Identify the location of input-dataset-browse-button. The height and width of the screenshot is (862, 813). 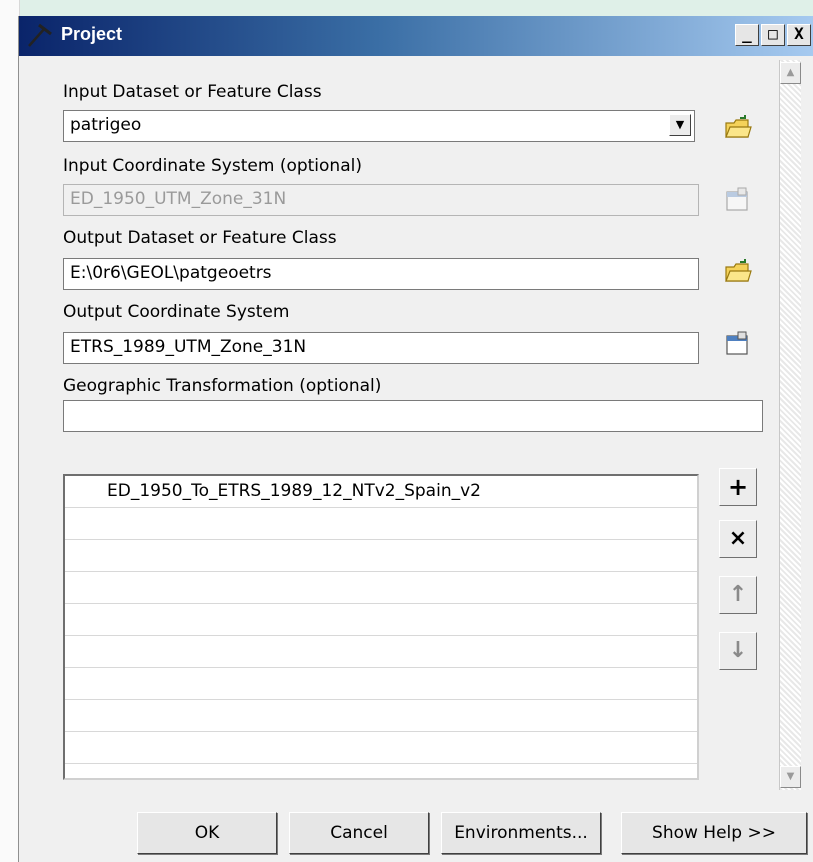
(738, 130).